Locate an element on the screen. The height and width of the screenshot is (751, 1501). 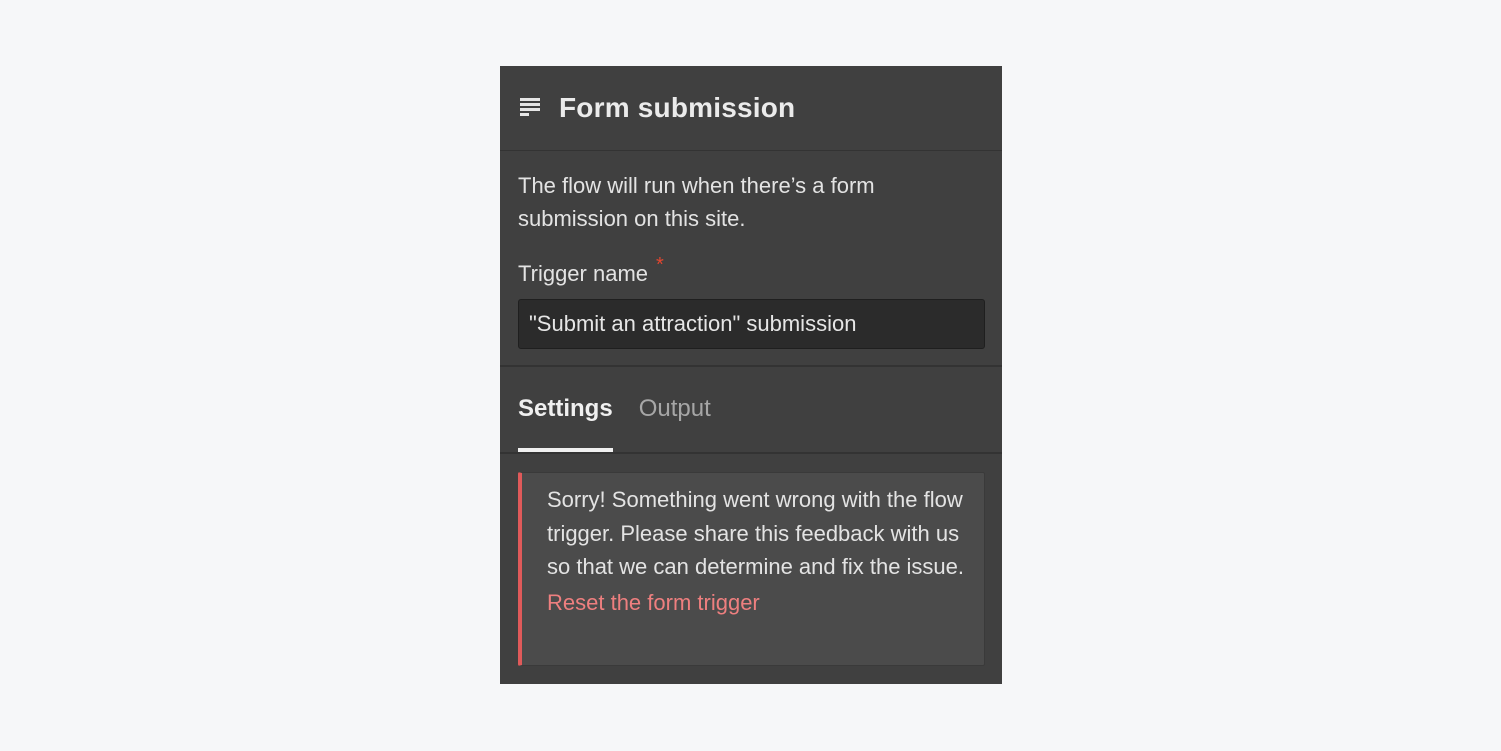
panel-header: Form submission is located at coordinates (751, 108).